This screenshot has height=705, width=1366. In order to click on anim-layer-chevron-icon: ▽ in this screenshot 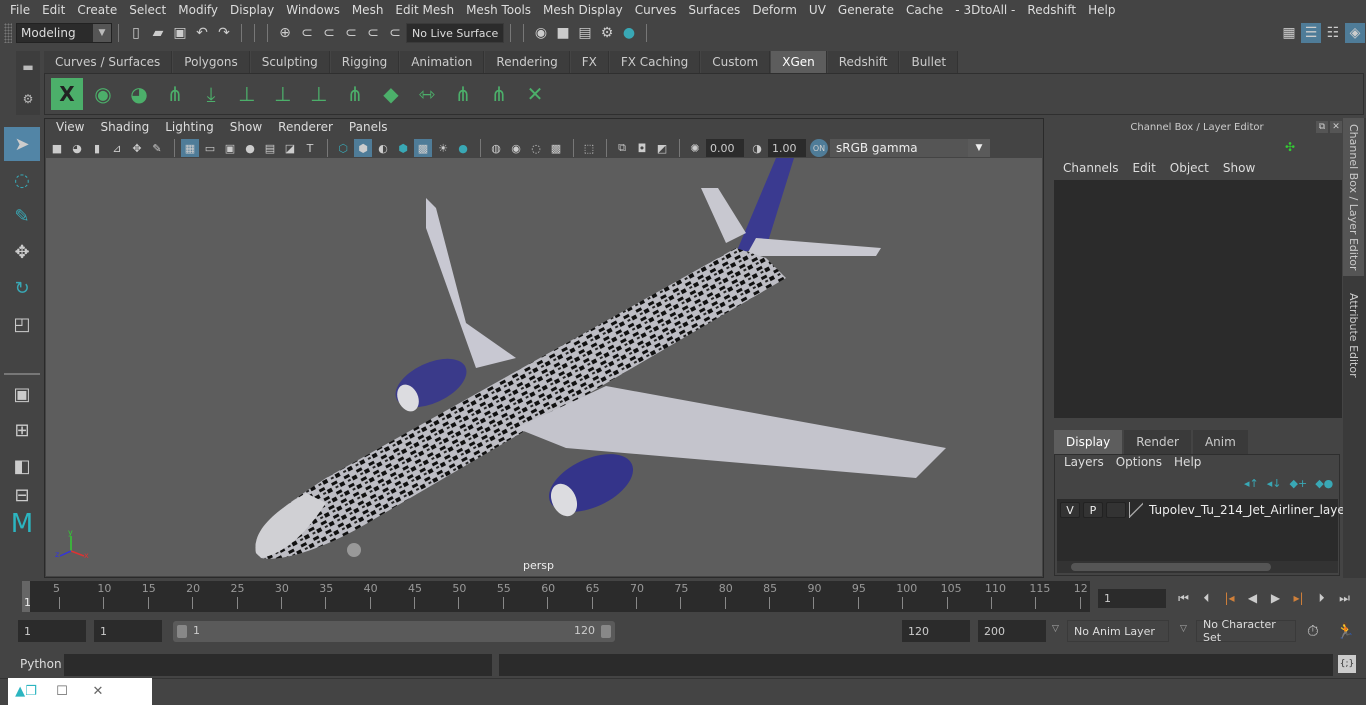, I will do `click(1055, 629)`.